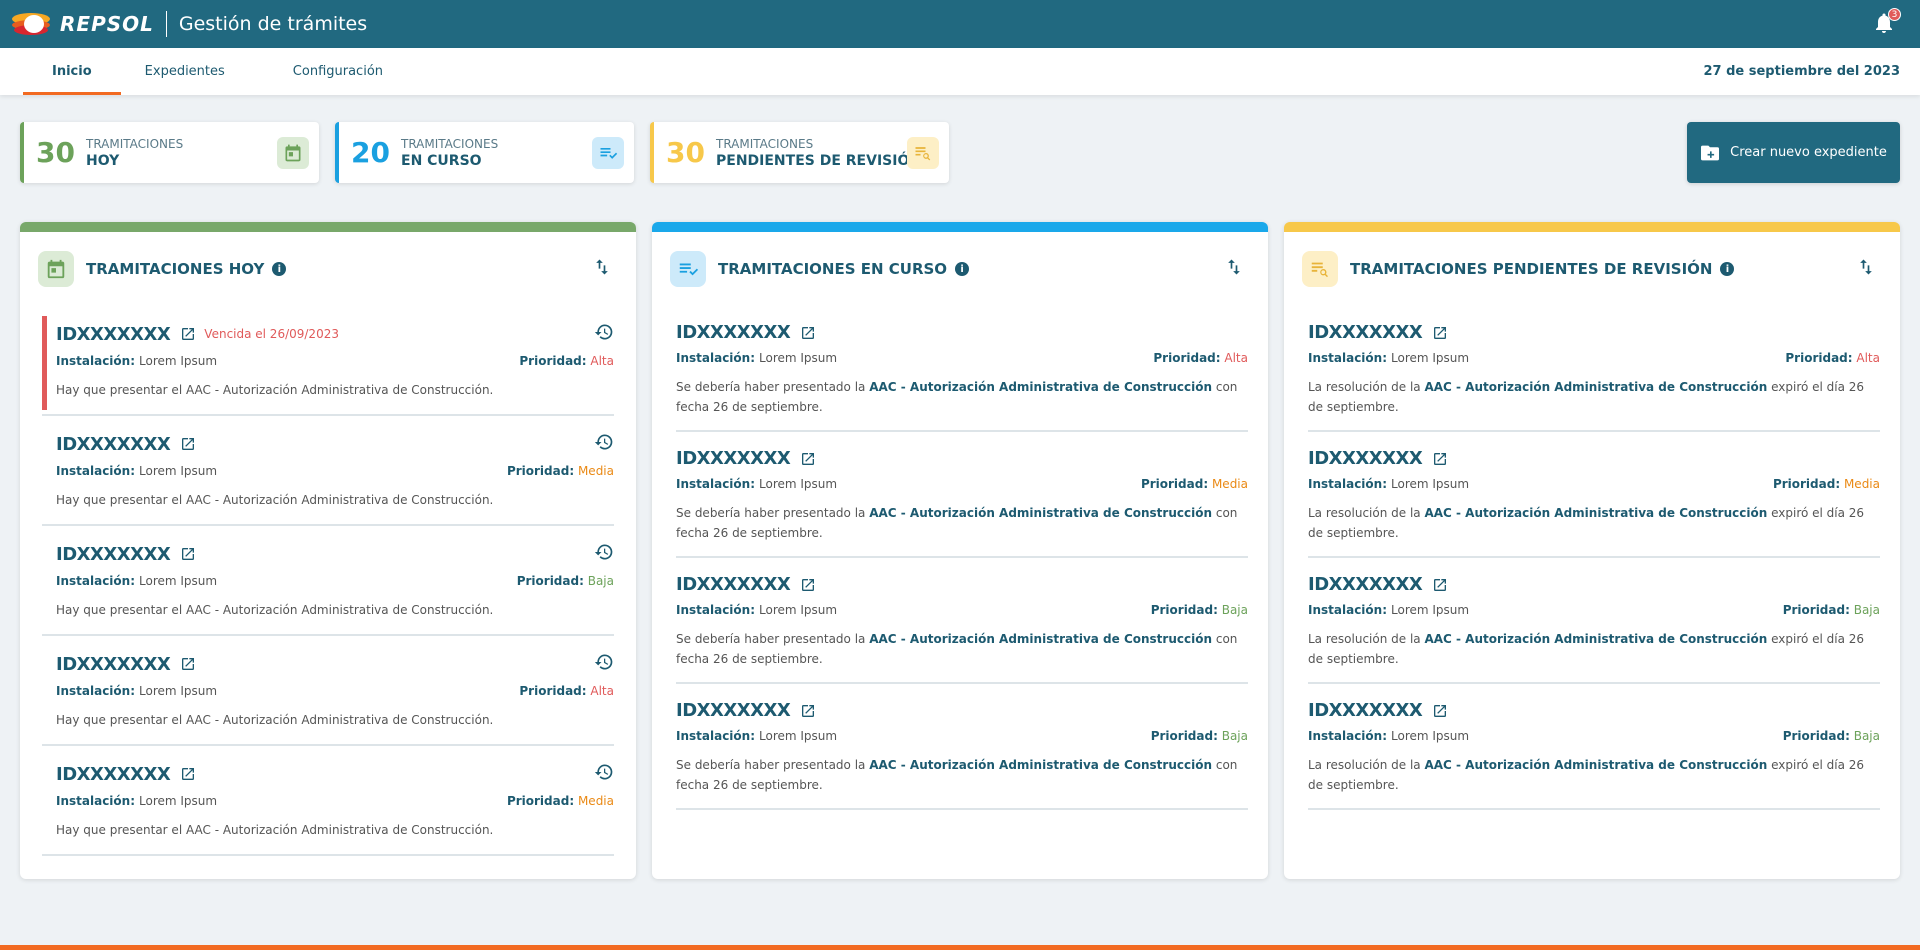 The height and width of the screenshot is (950, 1920). Describe the element at coordinates (82, 24) in the screenshot. I see `repsol-logo: REPSOL` at that location.